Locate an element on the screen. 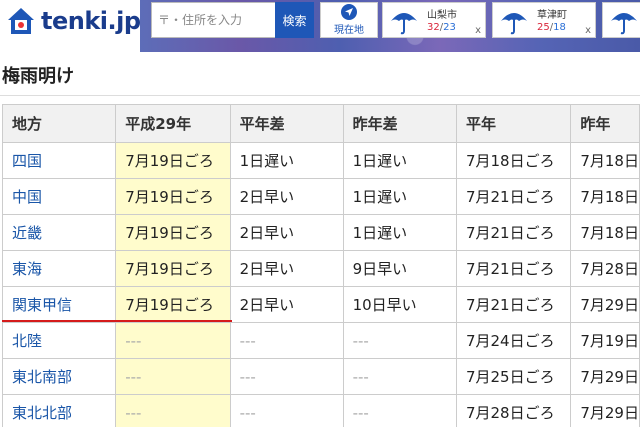 The height and width of the screenshot is (427, 640). current-location-label: 現在地 is located at coordinates (349, 30).